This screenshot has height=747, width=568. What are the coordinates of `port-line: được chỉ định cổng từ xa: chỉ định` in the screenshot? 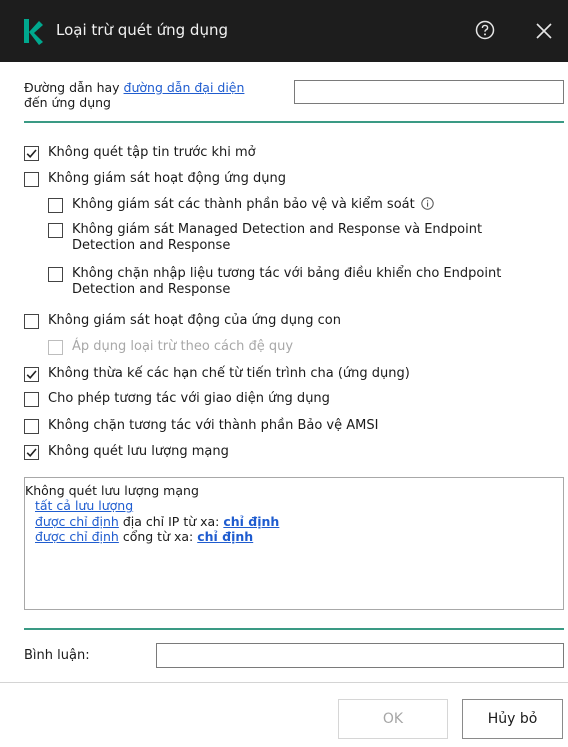 It's located at (144, 536).